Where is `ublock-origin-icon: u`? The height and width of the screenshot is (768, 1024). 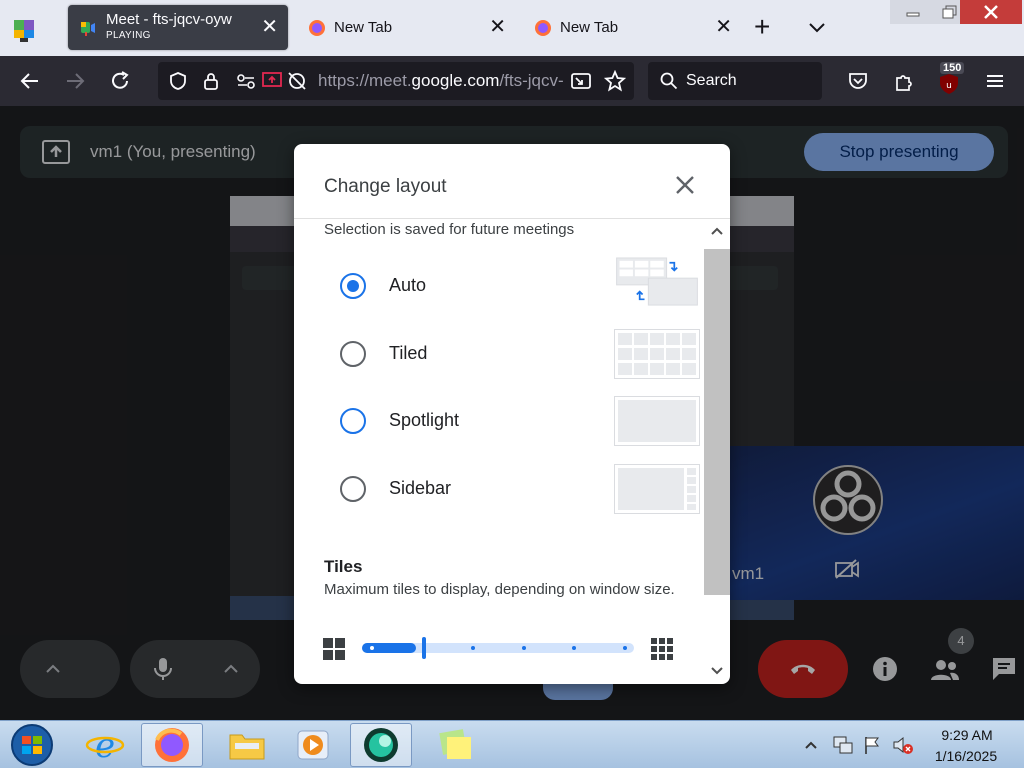
ublock-origin-icon: u is located at coordinates (949, 84).